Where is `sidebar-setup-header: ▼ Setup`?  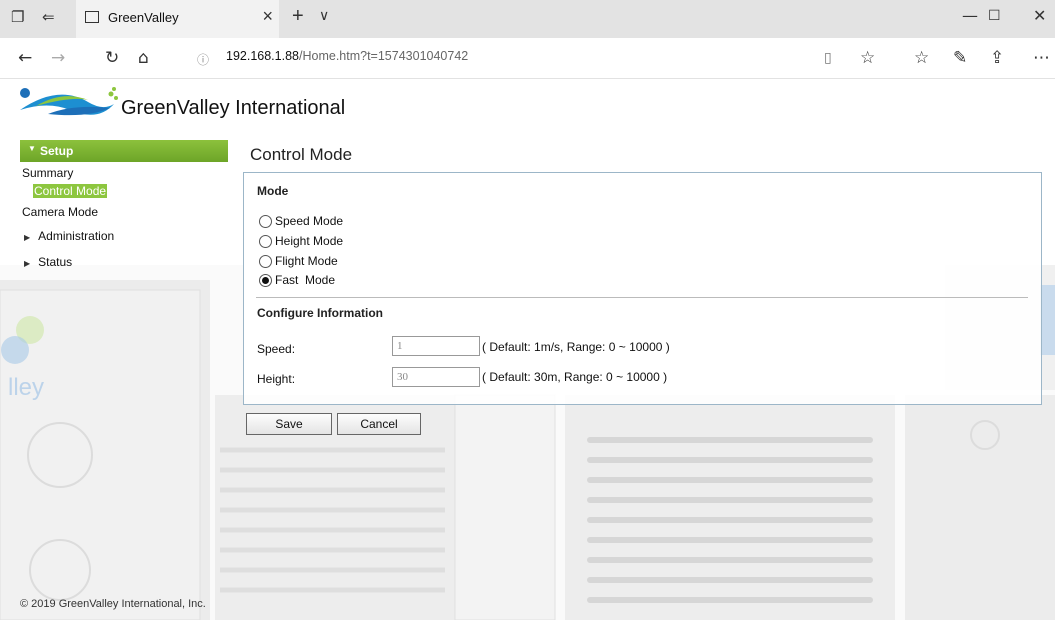
sidebar-setup-header: ▼ Setup is located at coordinates (124, 151).